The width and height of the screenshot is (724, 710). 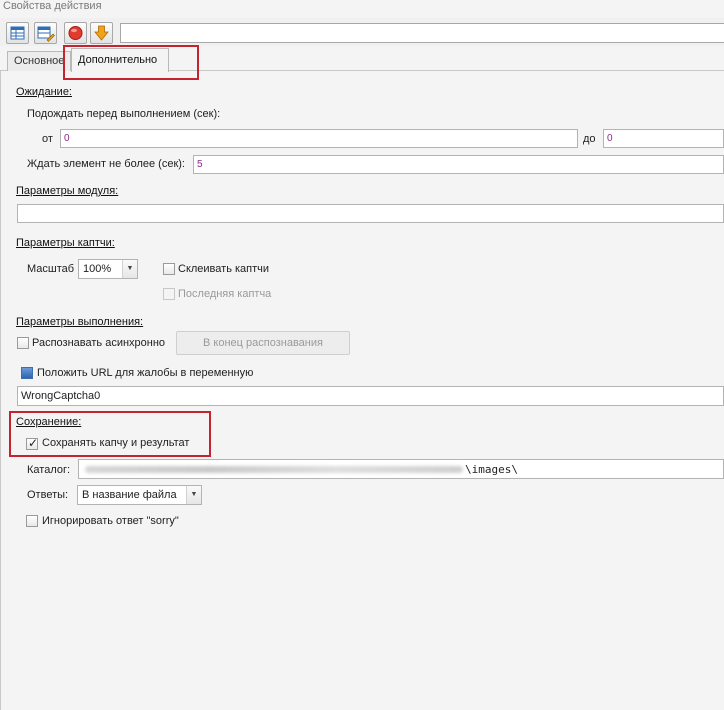 What do you see at coordinates (23, 343) in the screenshot?
I see `async-checkbox` at bounding box center [23, 343].